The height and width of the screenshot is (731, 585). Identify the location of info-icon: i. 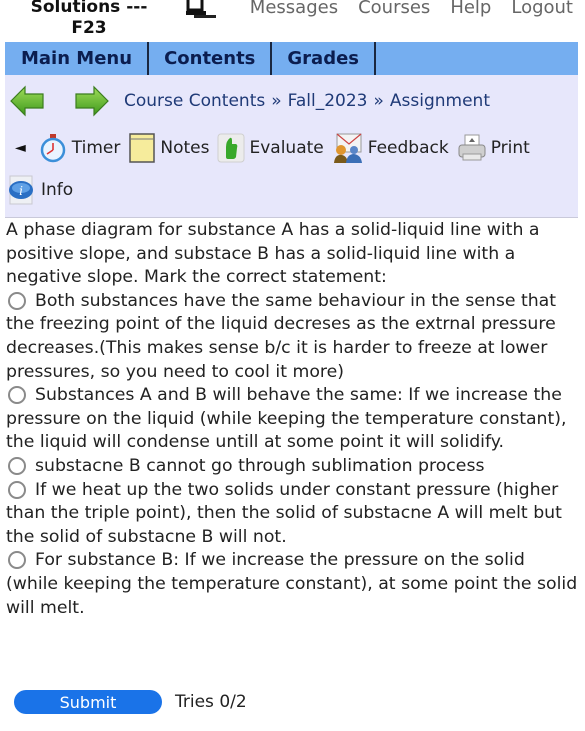
(21, 190).